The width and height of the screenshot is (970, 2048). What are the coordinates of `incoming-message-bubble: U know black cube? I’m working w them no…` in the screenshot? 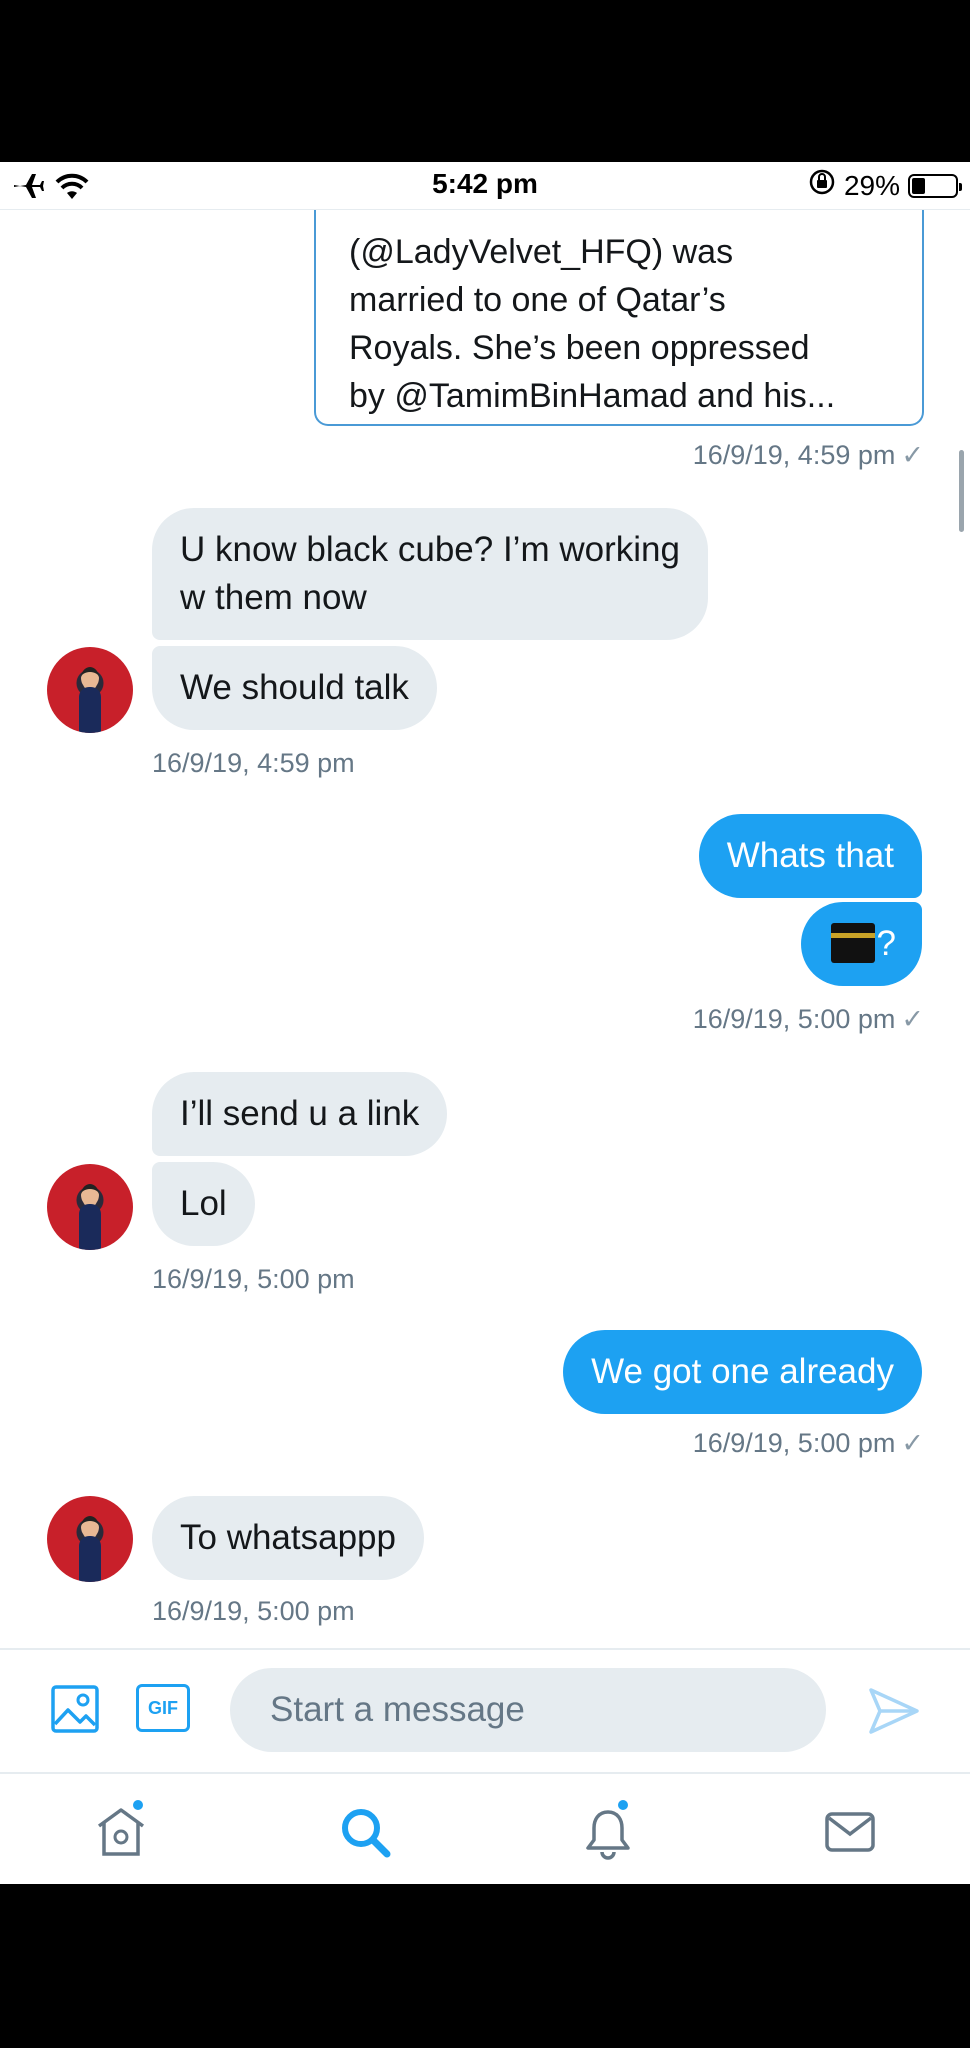 It's located at (430, 574).